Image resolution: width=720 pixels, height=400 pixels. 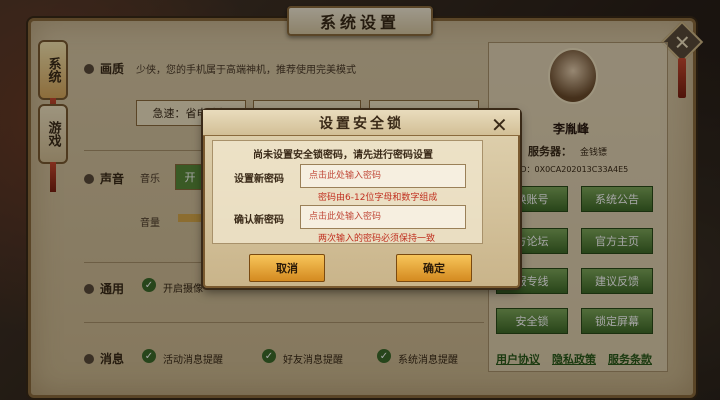 I want to click on dialog-notice: 尚未设置安全锁密码，请先进行密码设置, so click(x=343, y=155).